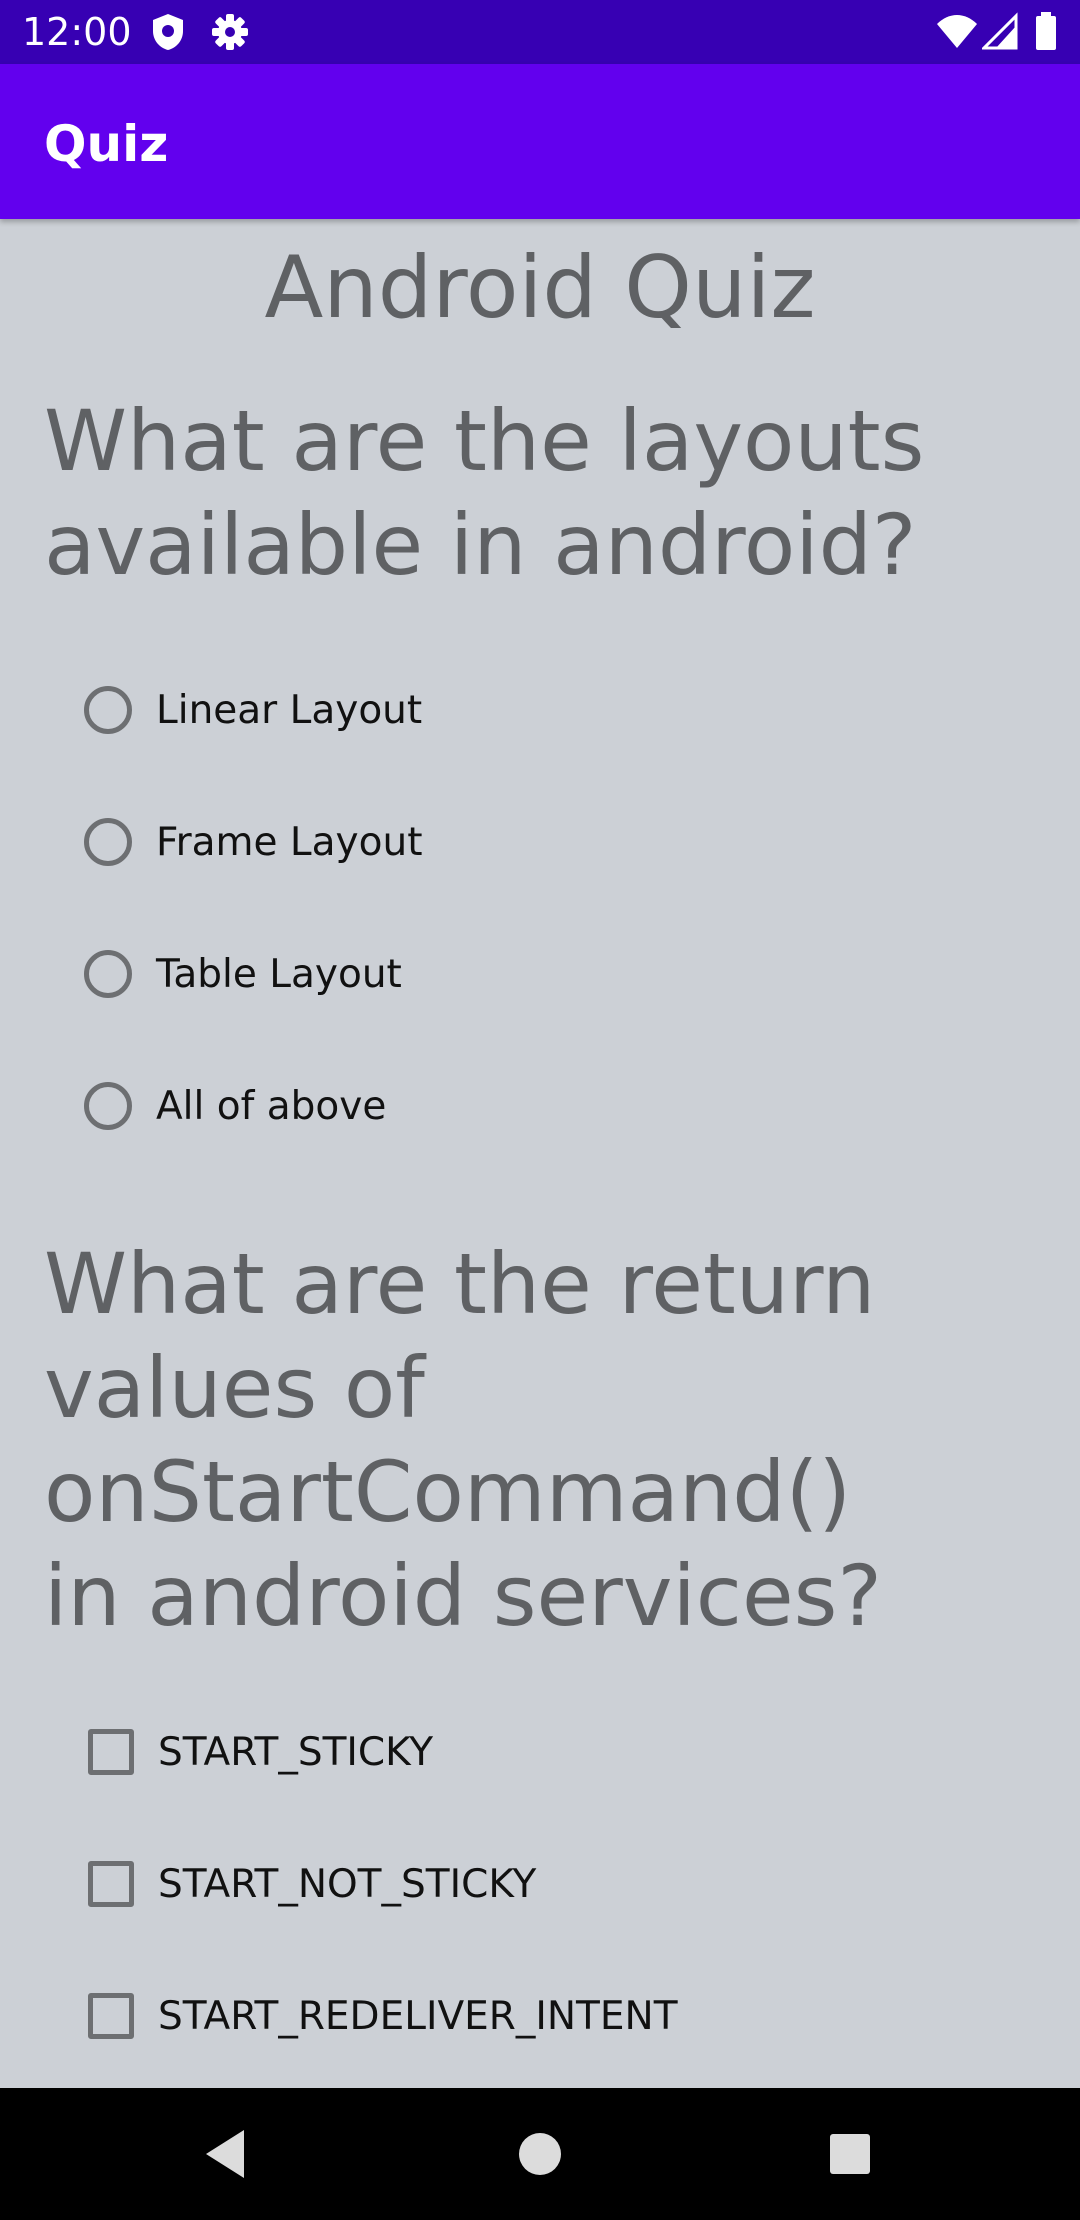  What do you see at coordinates (540, 32) in the screenshot?
I see `status-bar: 12:00` at bounding box center [540, 32].